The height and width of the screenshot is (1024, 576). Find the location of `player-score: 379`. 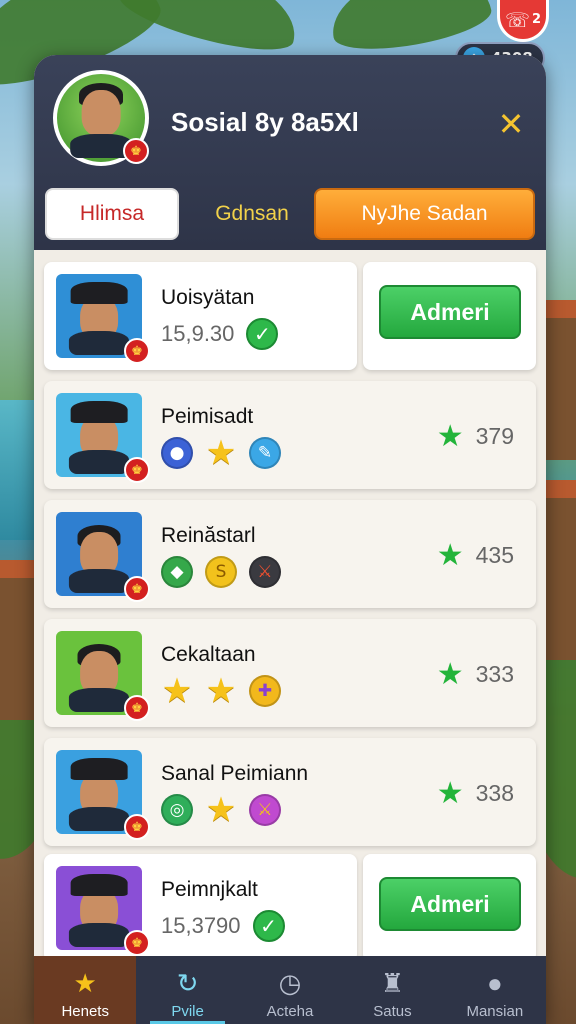

player-score: 379 is located at coordinates (494, 436).